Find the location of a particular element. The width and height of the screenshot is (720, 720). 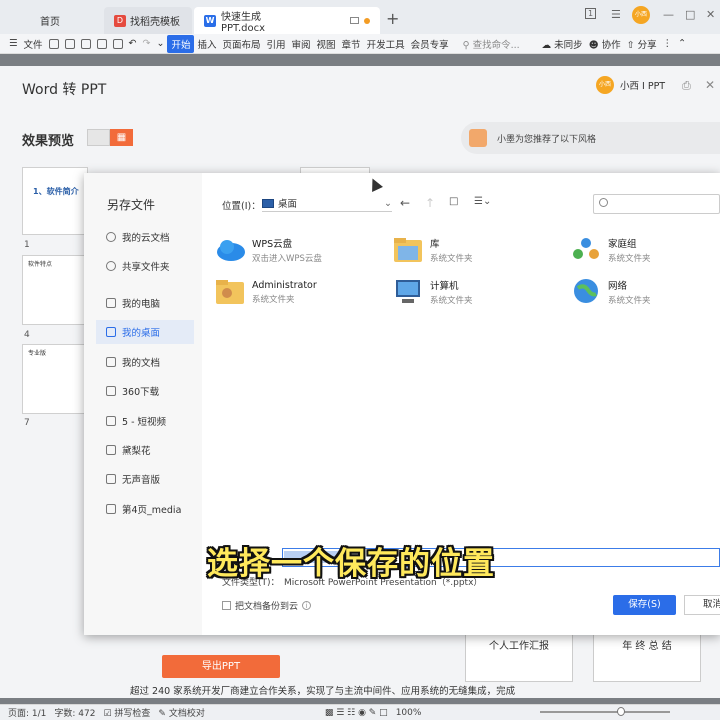

sidebar-item-folder-a: 黛梨花 is located at coordinates (145, 450).